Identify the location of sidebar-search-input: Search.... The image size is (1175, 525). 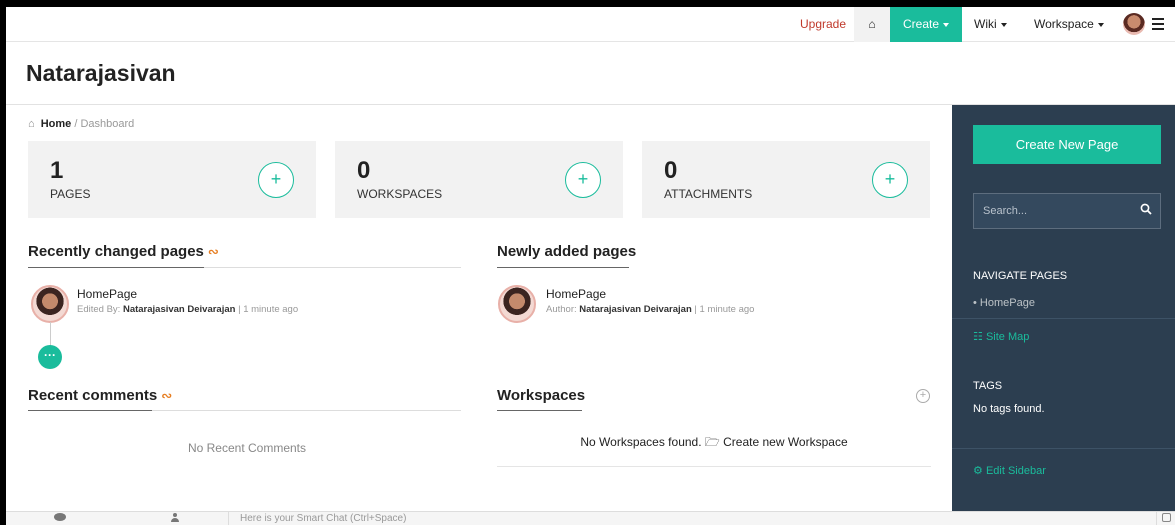
(1067, 211).